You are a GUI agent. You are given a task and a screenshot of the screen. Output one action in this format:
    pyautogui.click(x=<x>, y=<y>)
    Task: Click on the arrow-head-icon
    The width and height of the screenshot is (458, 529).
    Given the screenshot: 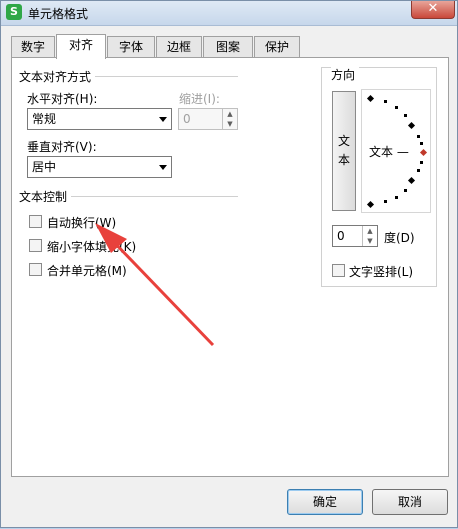 What is the action you would take?
    pyautogui.click(x=111, y=238)
    